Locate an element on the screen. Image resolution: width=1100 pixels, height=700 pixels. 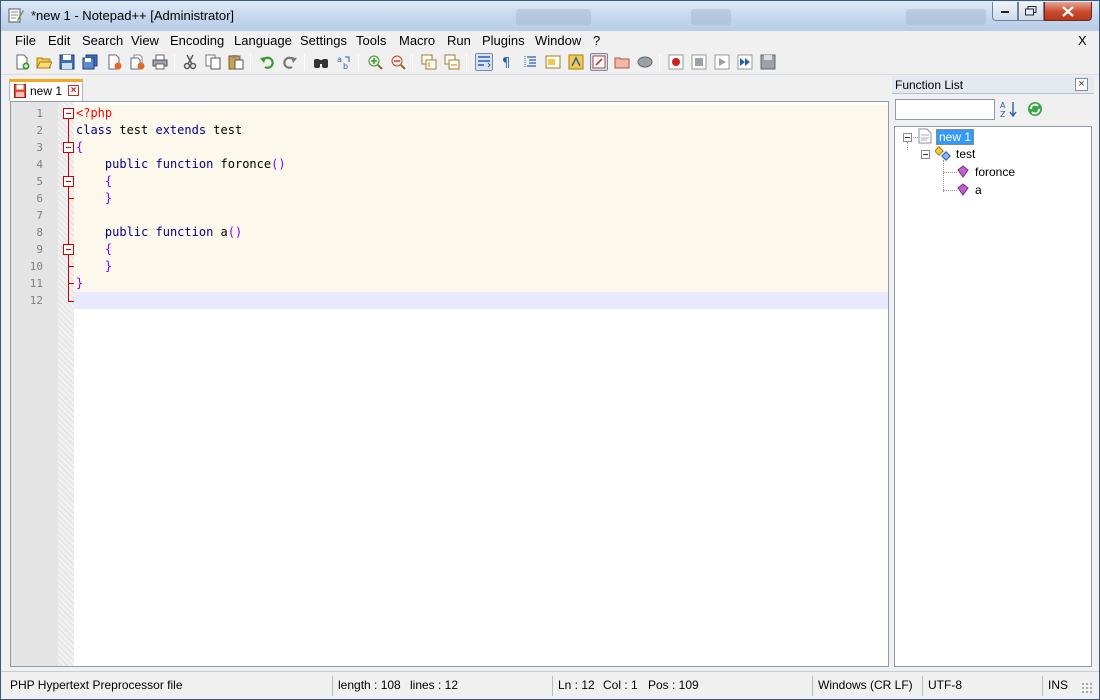
record-macro-icon is located at coordinates (676, 62).